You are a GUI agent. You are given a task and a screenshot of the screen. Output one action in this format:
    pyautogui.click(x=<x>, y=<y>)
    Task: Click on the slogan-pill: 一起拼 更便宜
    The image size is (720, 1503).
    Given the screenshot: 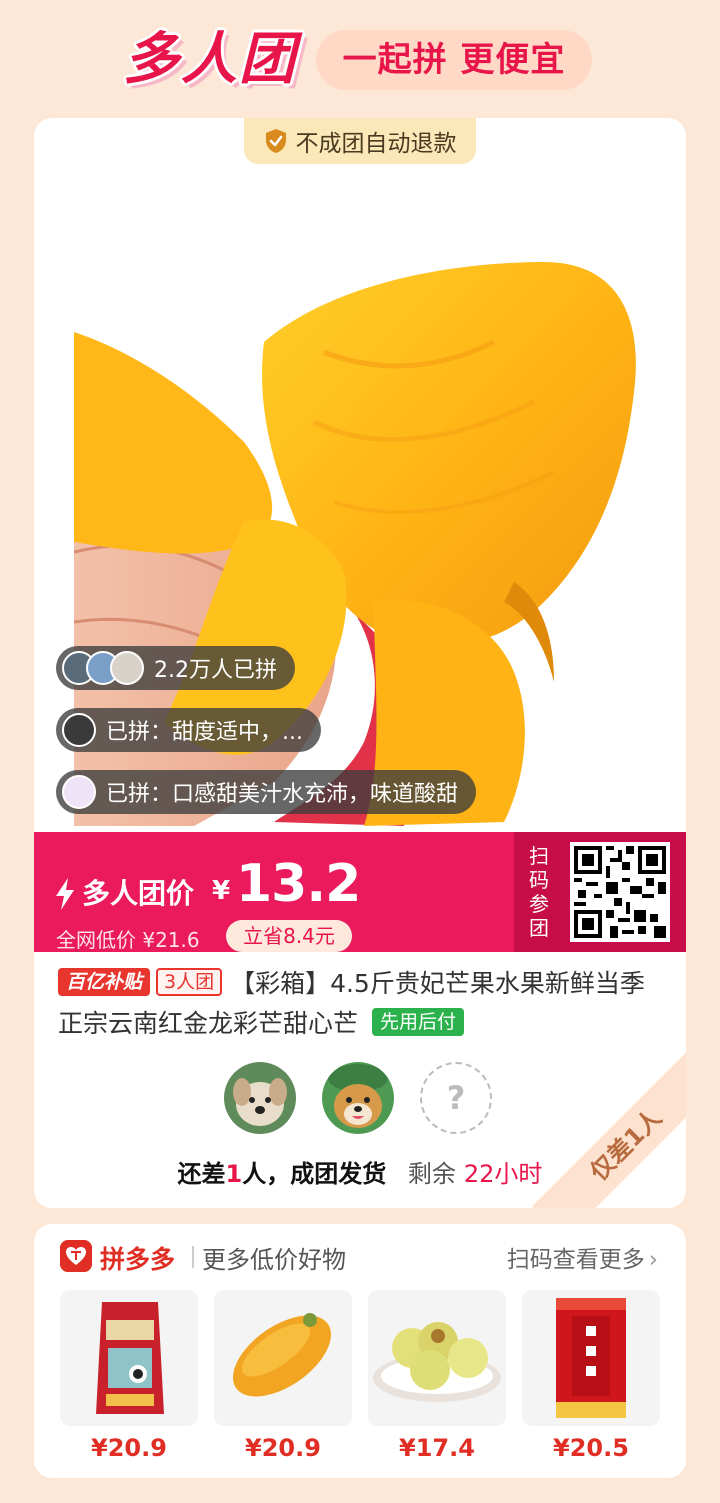 What is the action you would take?
    pyautogui.click(x=454, y=60)
    